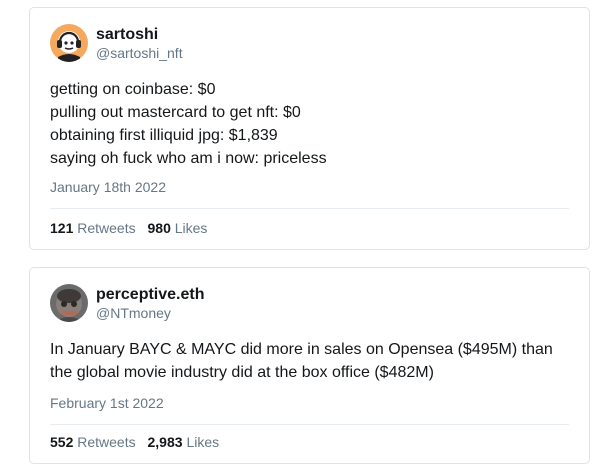  I want to click on tweet-date: February 1st 2022, so click(107, 403).